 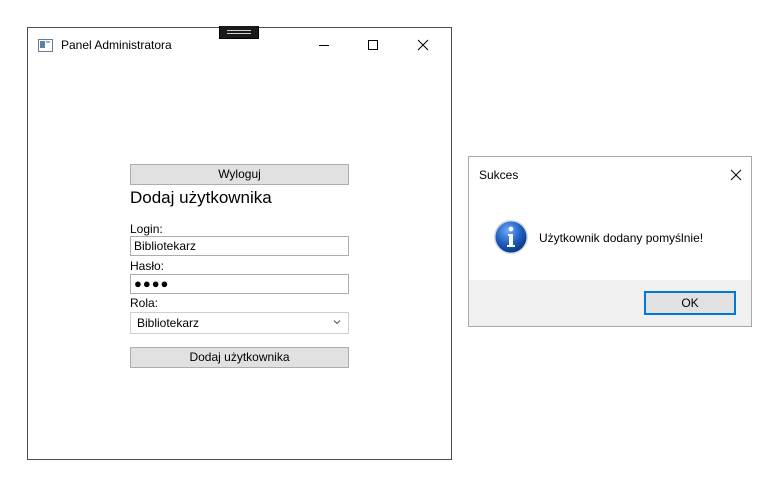 What do you see at coordinates (144, 303) in the screenshot?
I see `role-label: Rola:` at bounding box center [144, 303].